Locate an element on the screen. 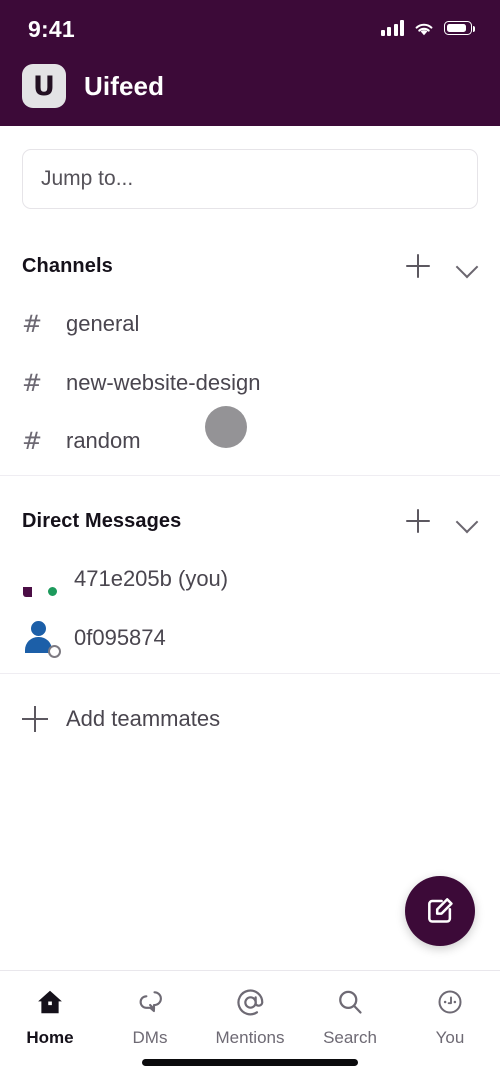 The width and height of the screenshot is (500, 1080). tab-label: Mentions is located at coordinates (250, 1037).